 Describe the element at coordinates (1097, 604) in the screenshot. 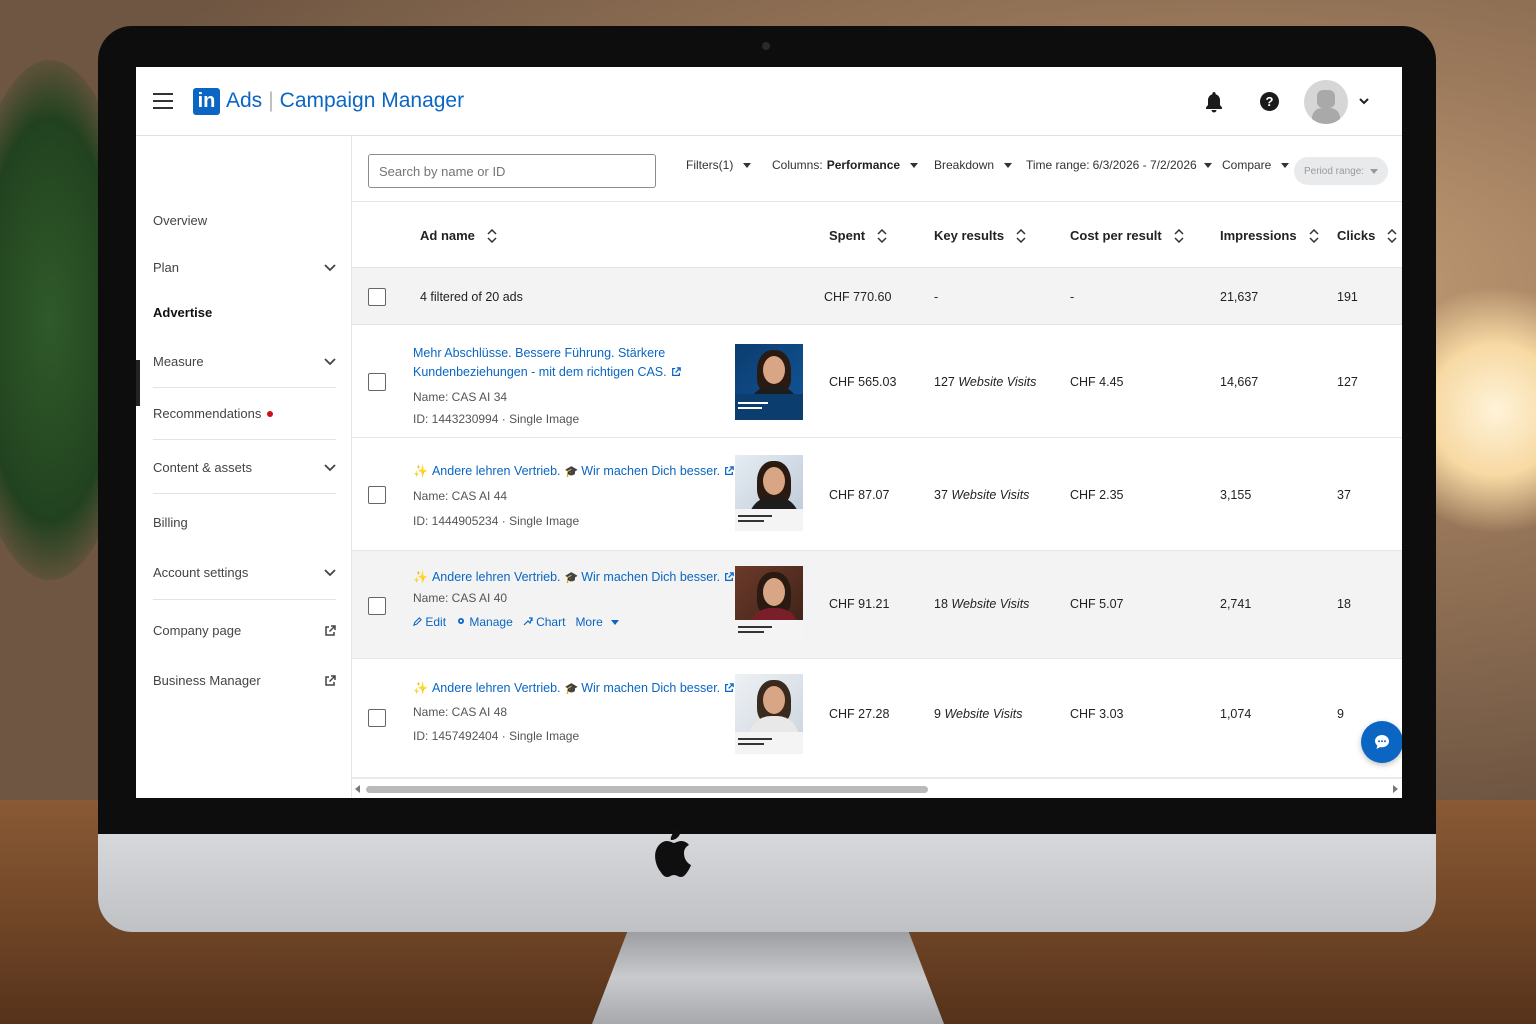

I see `cost-per-result-cell: CHF 5.07` at that location.